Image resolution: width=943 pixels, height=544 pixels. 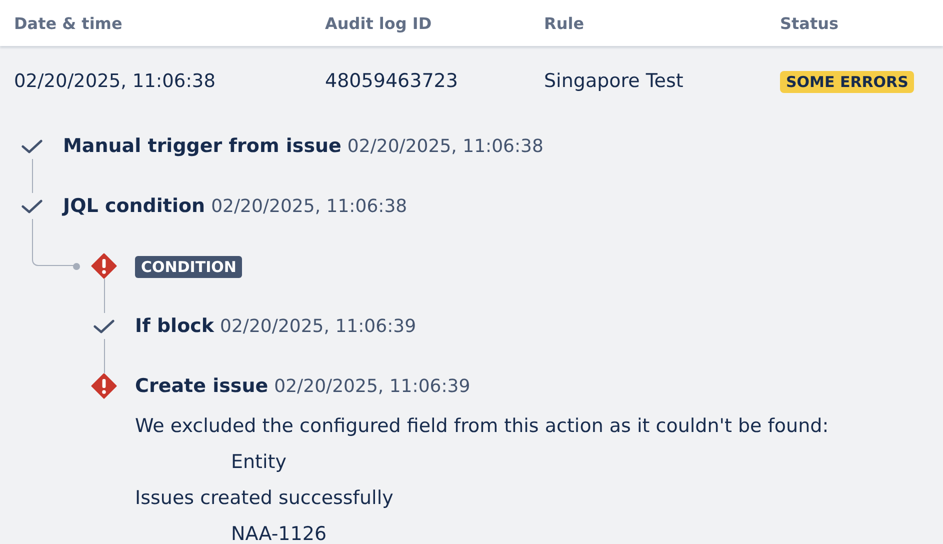 I want to click on log-value: Entity, so click(x=259, y=462).